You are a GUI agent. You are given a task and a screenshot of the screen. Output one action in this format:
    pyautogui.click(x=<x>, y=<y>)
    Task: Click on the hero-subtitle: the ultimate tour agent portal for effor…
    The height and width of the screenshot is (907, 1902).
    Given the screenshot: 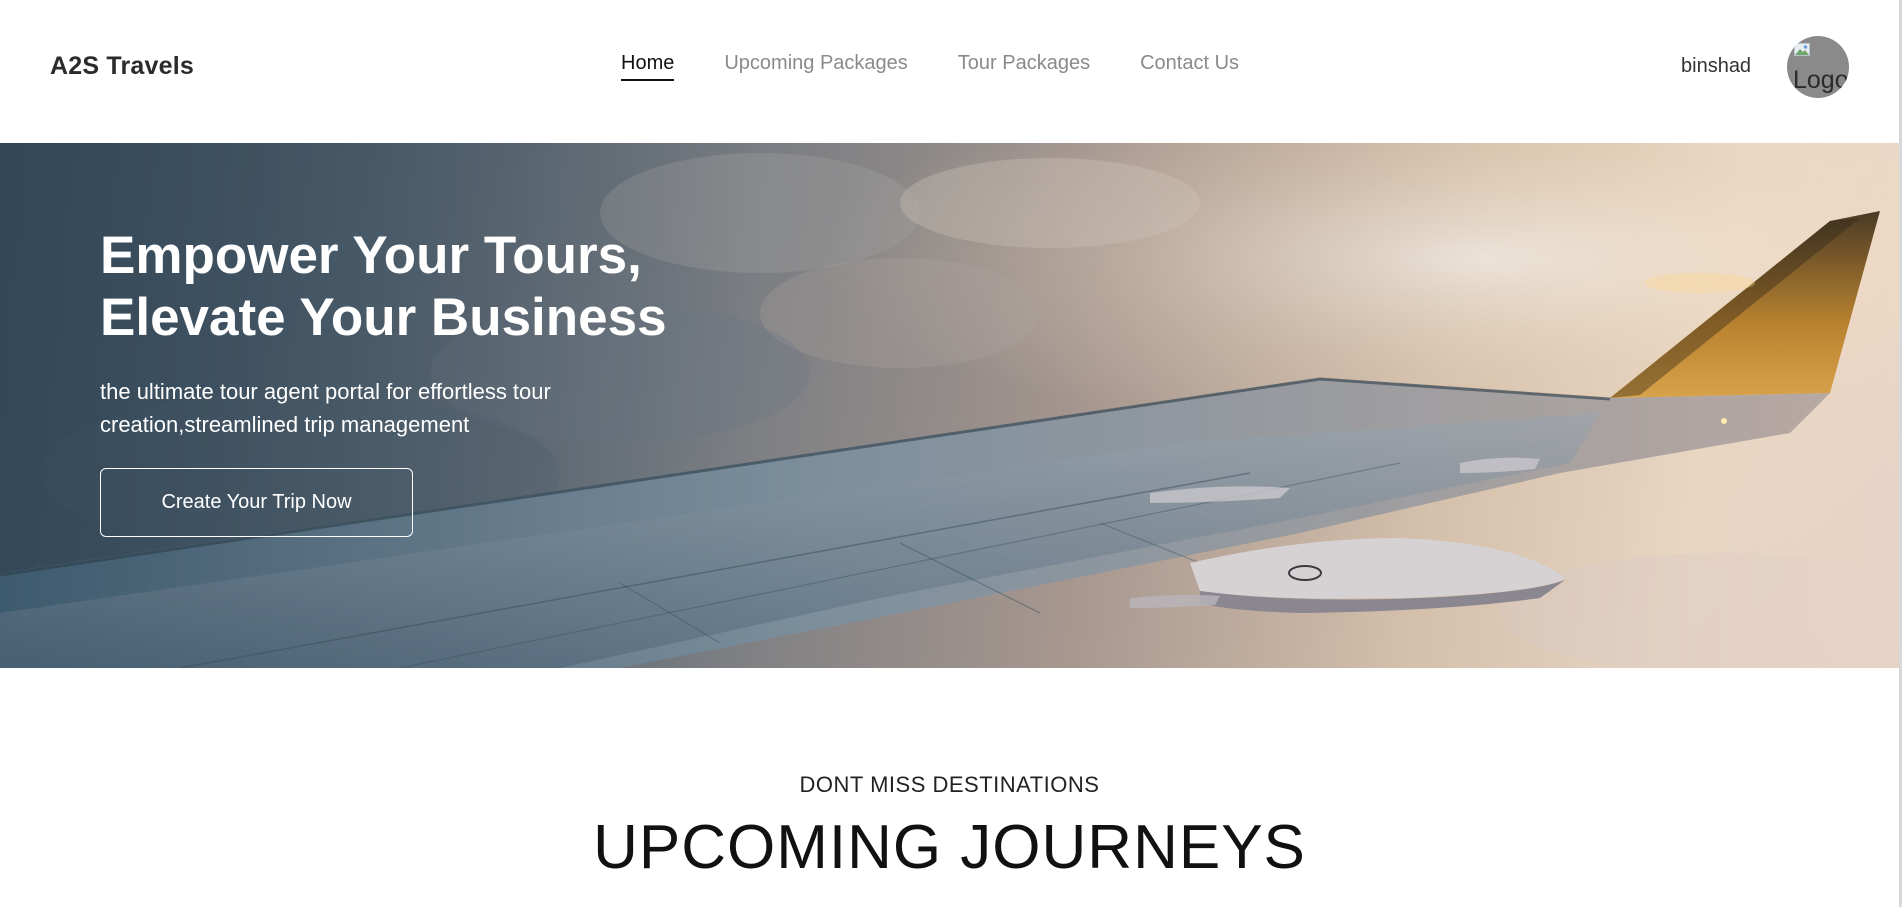 What is the action you would take?
    pyautogui.click(x=325, y=408)
    